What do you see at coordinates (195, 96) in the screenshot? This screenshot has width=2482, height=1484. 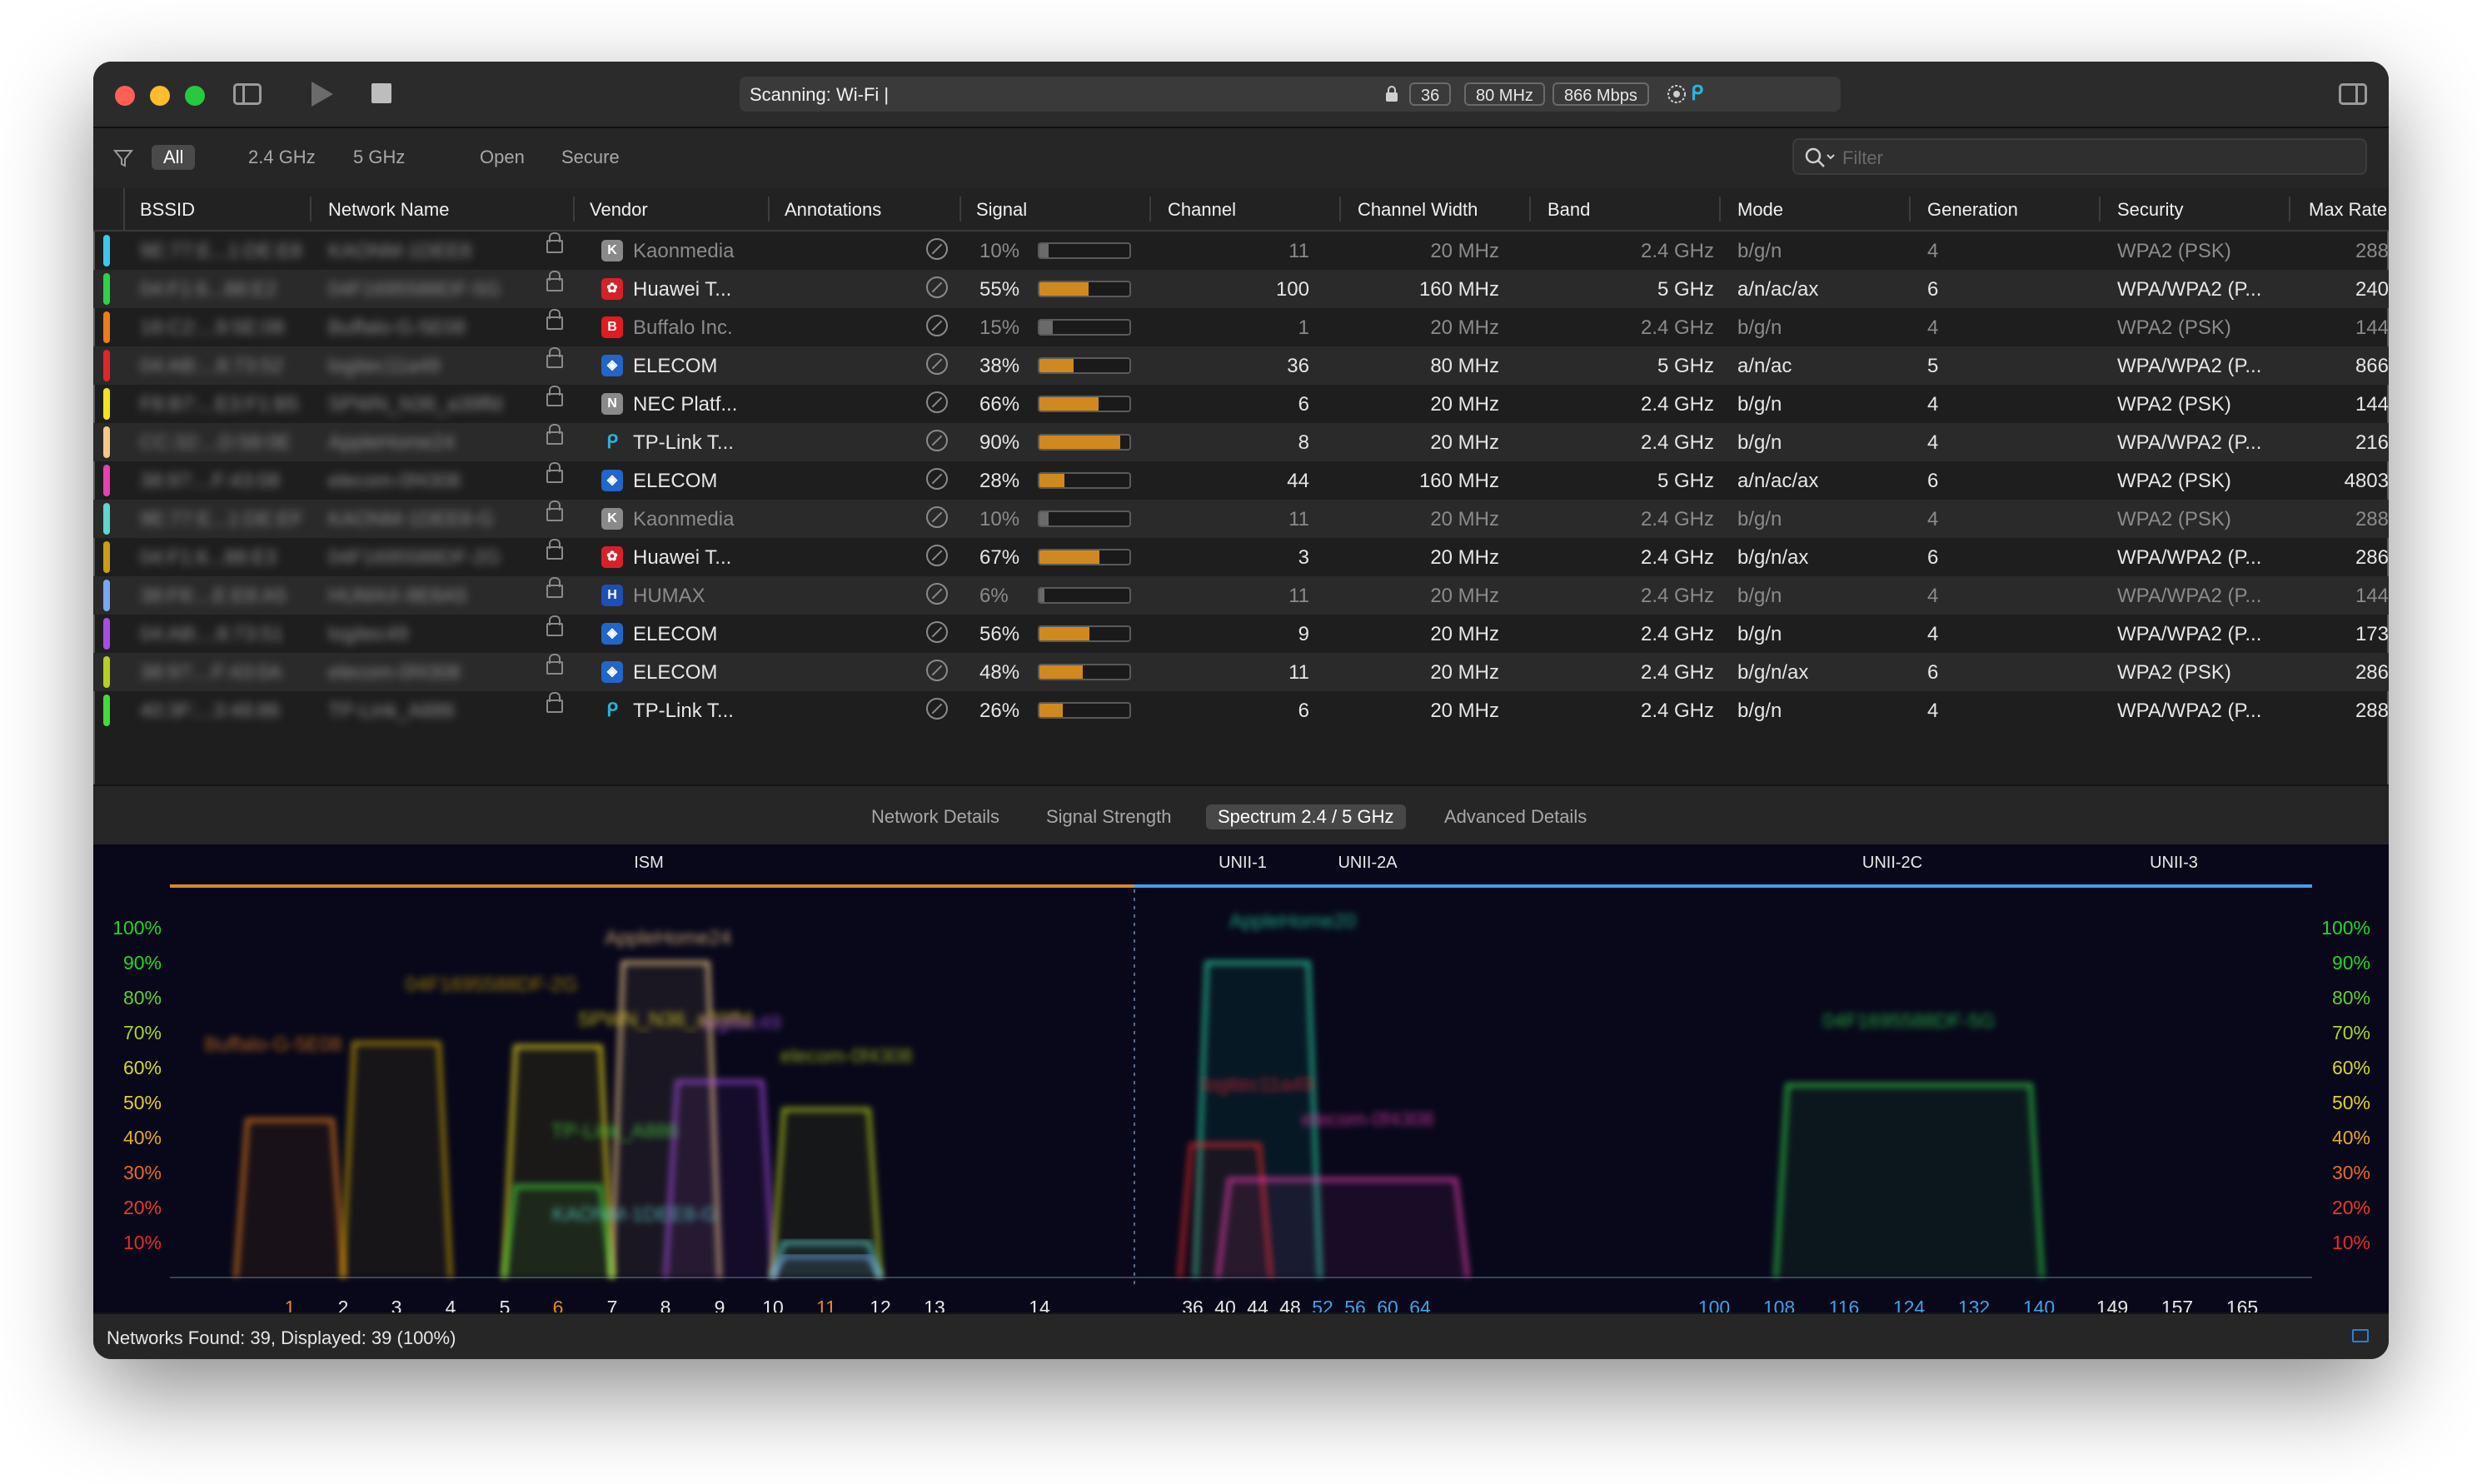 I see `zoom-window-button` at bounding box center [195, 96].